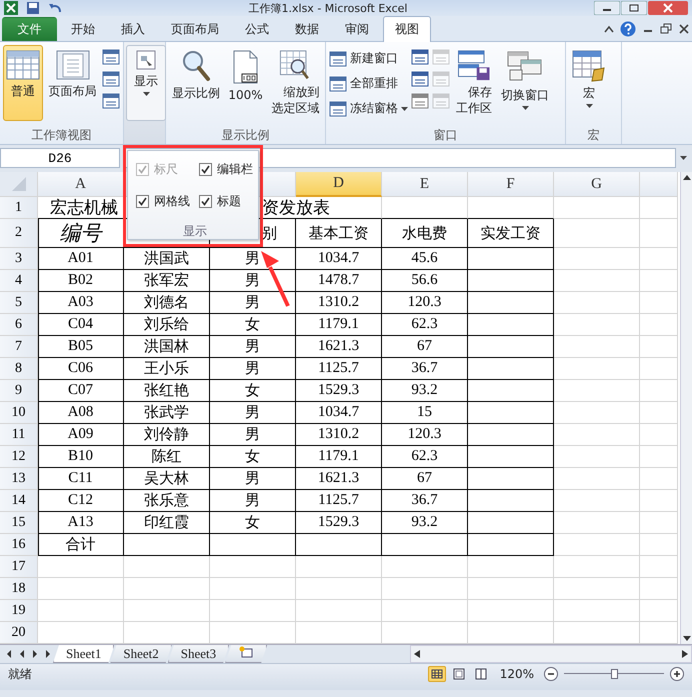  I want to click on zoom-out-button, so click(551, 674).